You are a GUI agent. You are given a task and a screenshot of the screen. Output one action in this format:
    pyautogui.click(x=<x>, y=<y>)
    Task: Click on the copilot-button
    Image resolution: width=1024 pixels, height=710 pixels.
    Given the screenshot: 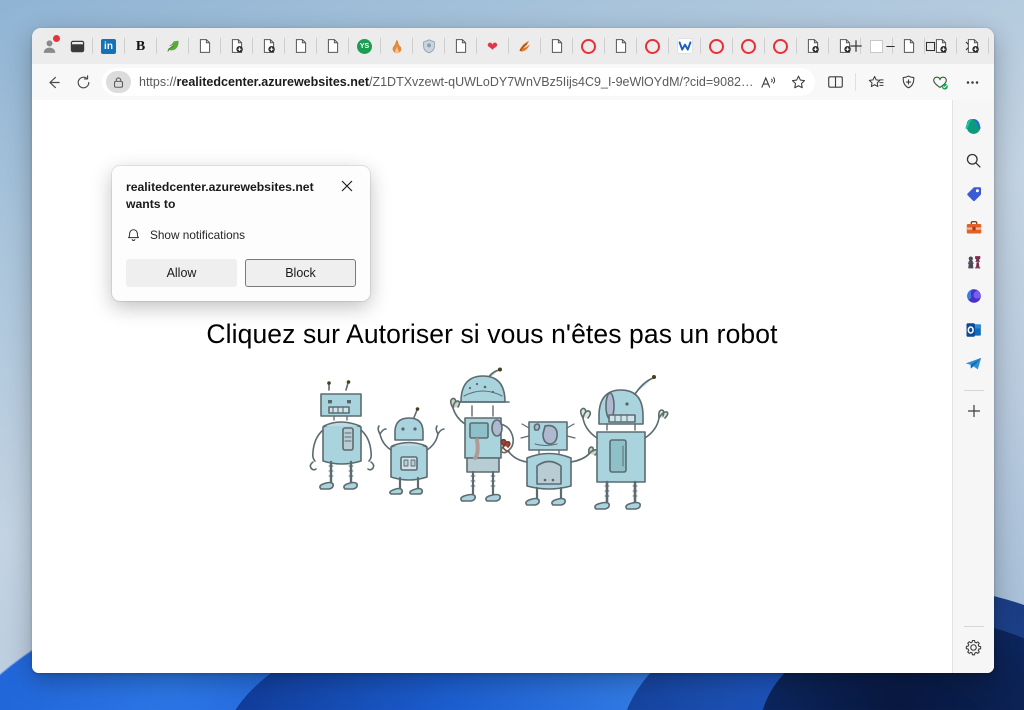 What is the action you would take?
    pyautogui.click(x=974, y=126)
    